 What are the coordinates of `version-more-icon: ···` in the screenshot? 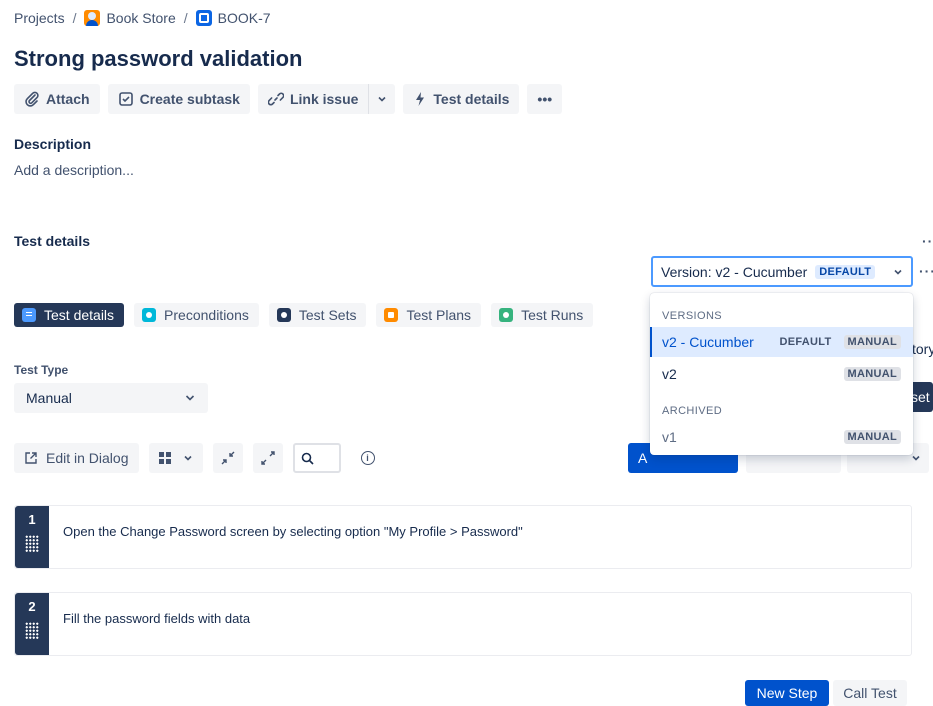 It's located at (926, 271).